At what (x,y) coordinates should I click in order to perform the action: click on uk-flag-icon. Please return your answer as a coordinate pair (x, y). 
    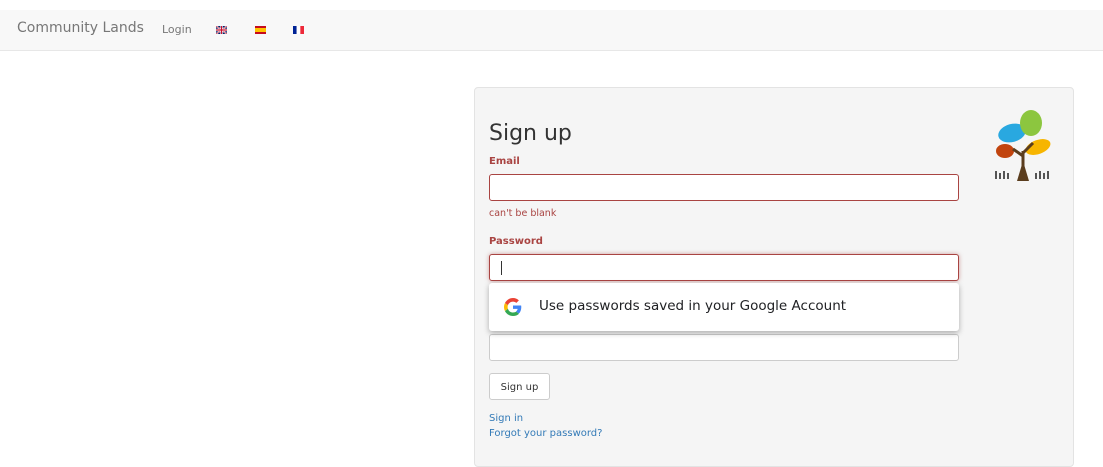
    Looking at the image, I should click on (221, 30).